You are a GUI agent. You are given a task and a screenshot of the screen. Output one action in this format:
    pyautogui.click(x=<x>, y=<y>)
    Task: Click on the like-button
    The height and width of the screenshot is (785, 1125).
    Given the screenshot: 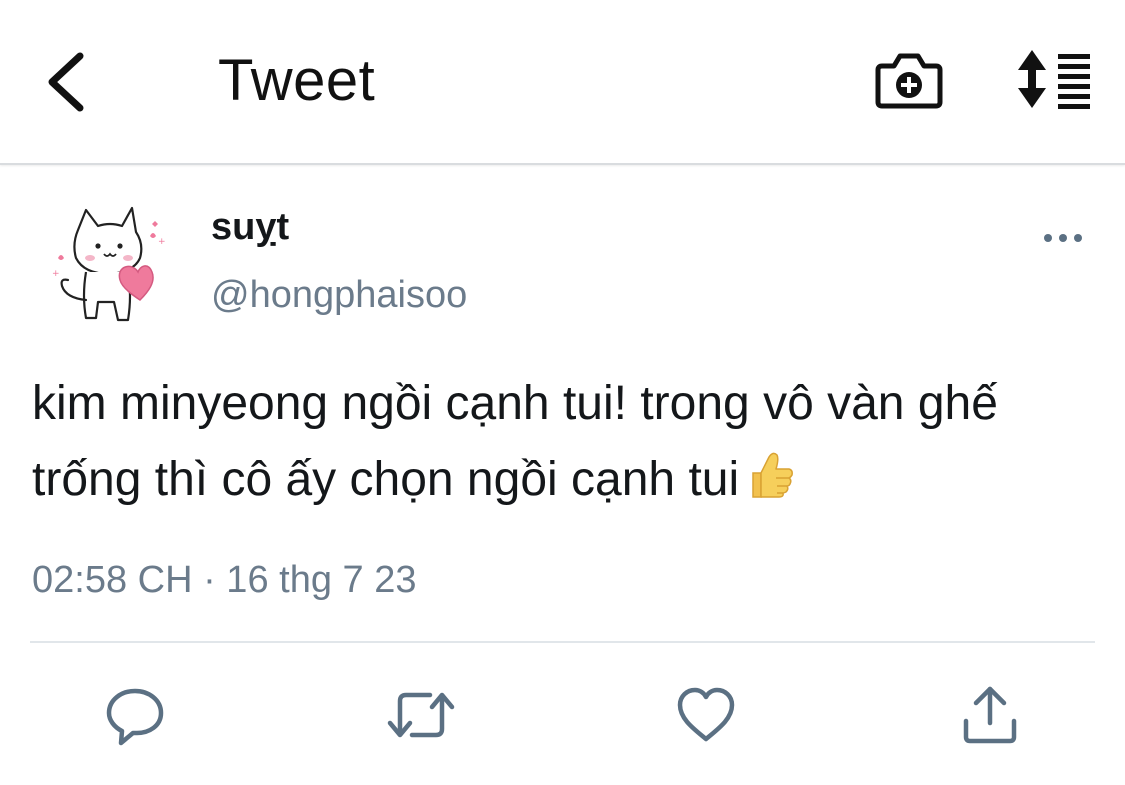 What is the action you would take?
    pyautogui.click(x=706, y=715)
    